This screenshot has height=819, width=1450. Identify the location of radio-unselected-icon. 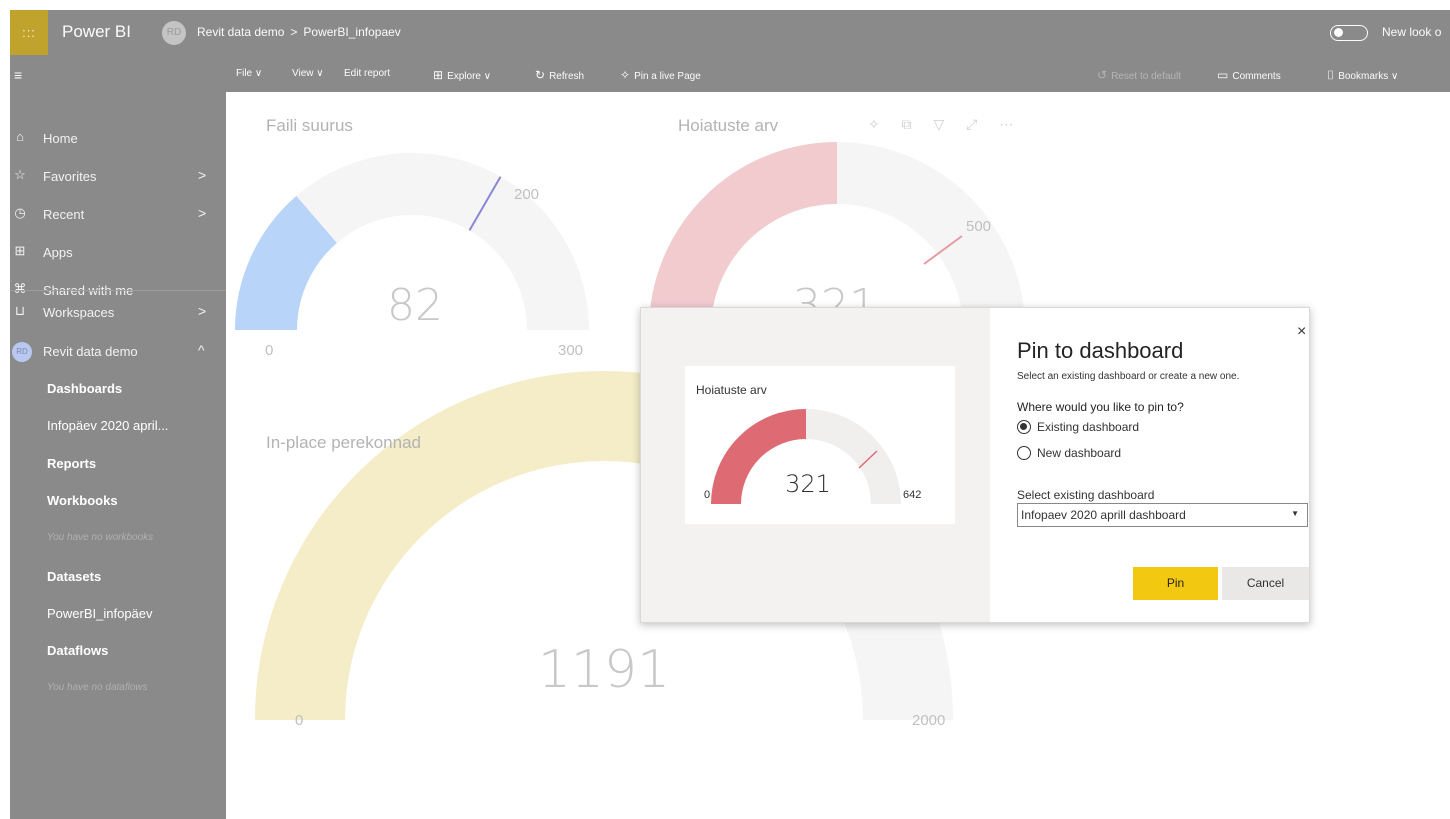
(1024, 453).